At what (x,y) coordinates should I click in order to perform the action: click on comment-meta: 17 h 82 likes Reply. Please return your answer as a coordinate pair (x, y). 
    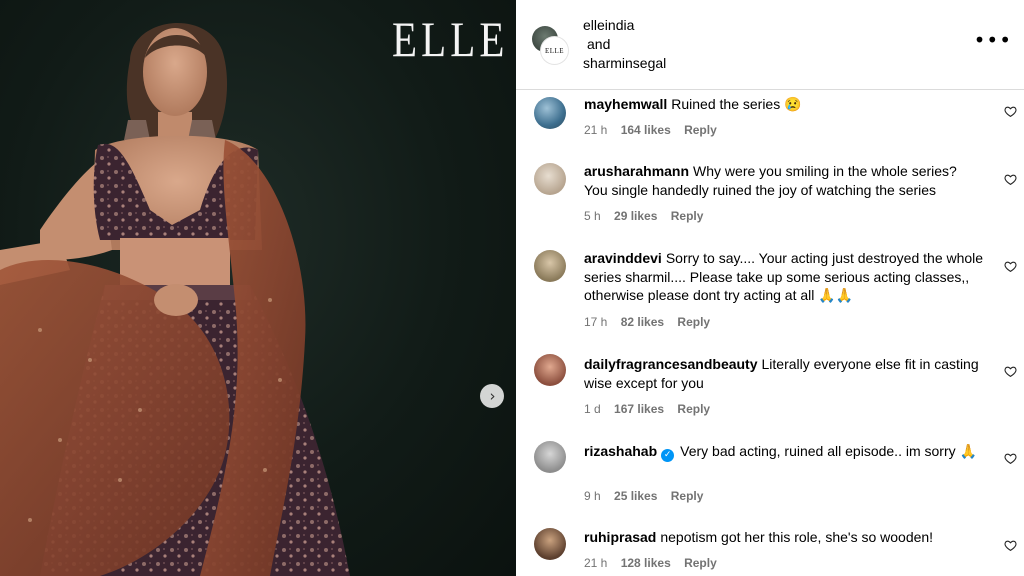
    Looking at the image, I should click on (652, 322).